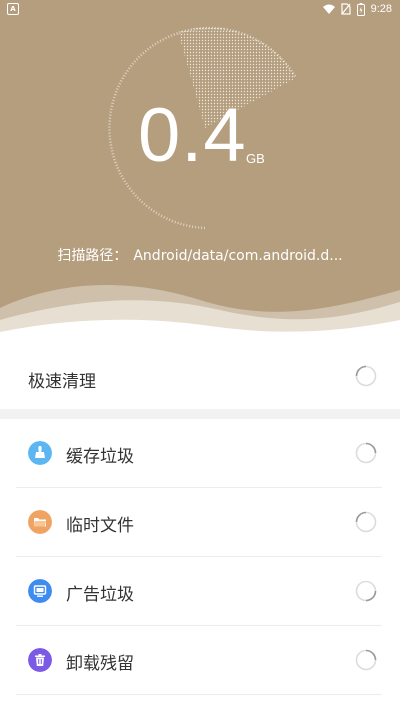 The height and width of the screenshot is (711, 400). I want to click on no-sim-icon, so click(345, 9).